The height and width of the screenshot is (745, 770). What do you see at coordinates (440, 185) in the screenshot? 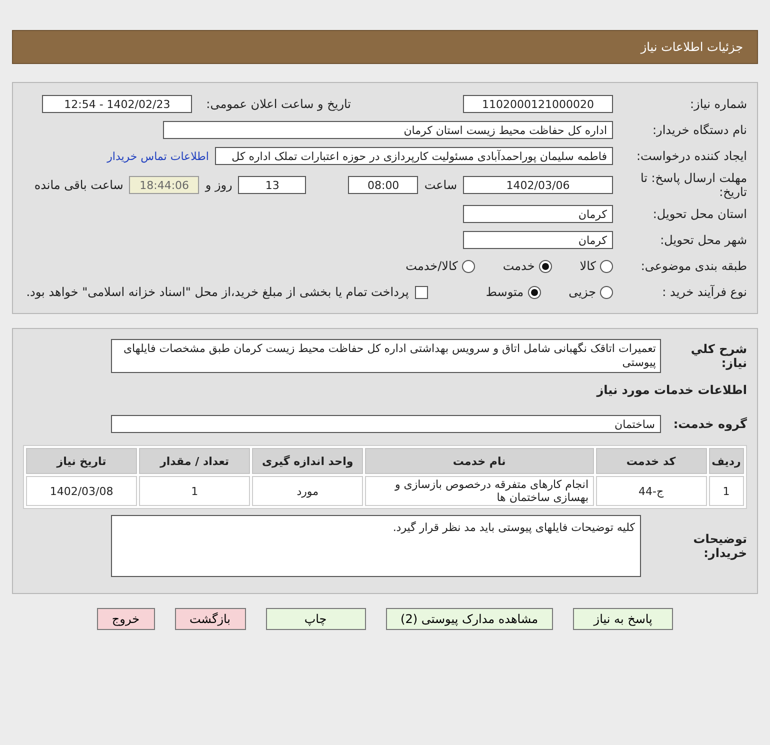
I see `field-label: ساعت` at bounding box center [440, 185].